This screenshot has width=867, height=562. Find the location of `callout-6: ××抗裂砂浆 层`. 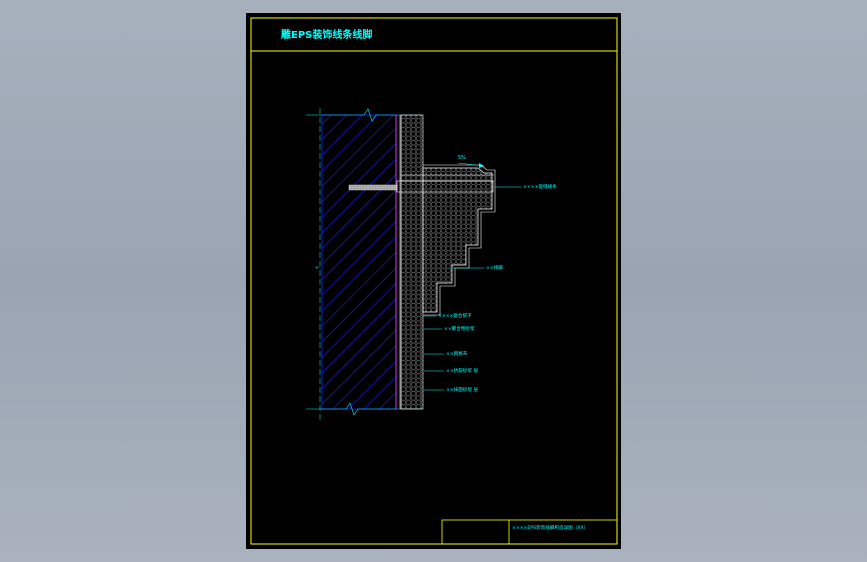

callout-6: ××抗裂砂浆 层 is located at coordinates (451, 370).